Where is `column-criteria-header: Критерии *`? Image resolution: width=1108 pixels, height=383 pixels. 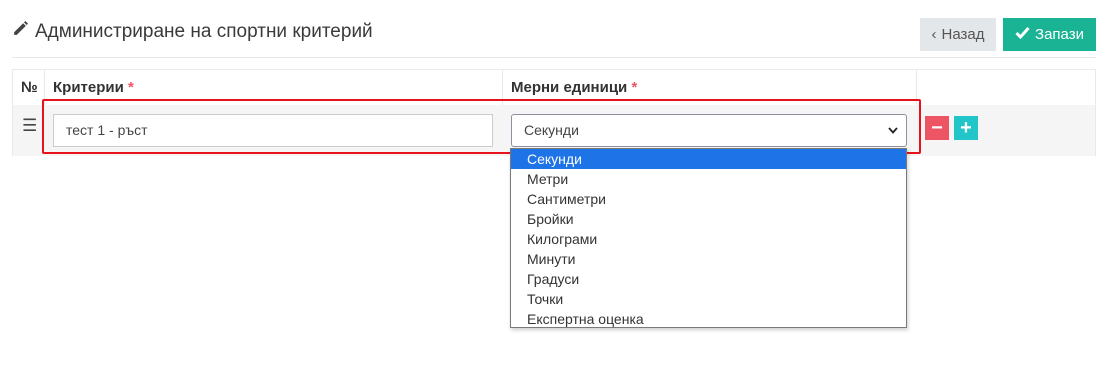 column-criteria-header: Критерии * is located at coordinates (93, 87).